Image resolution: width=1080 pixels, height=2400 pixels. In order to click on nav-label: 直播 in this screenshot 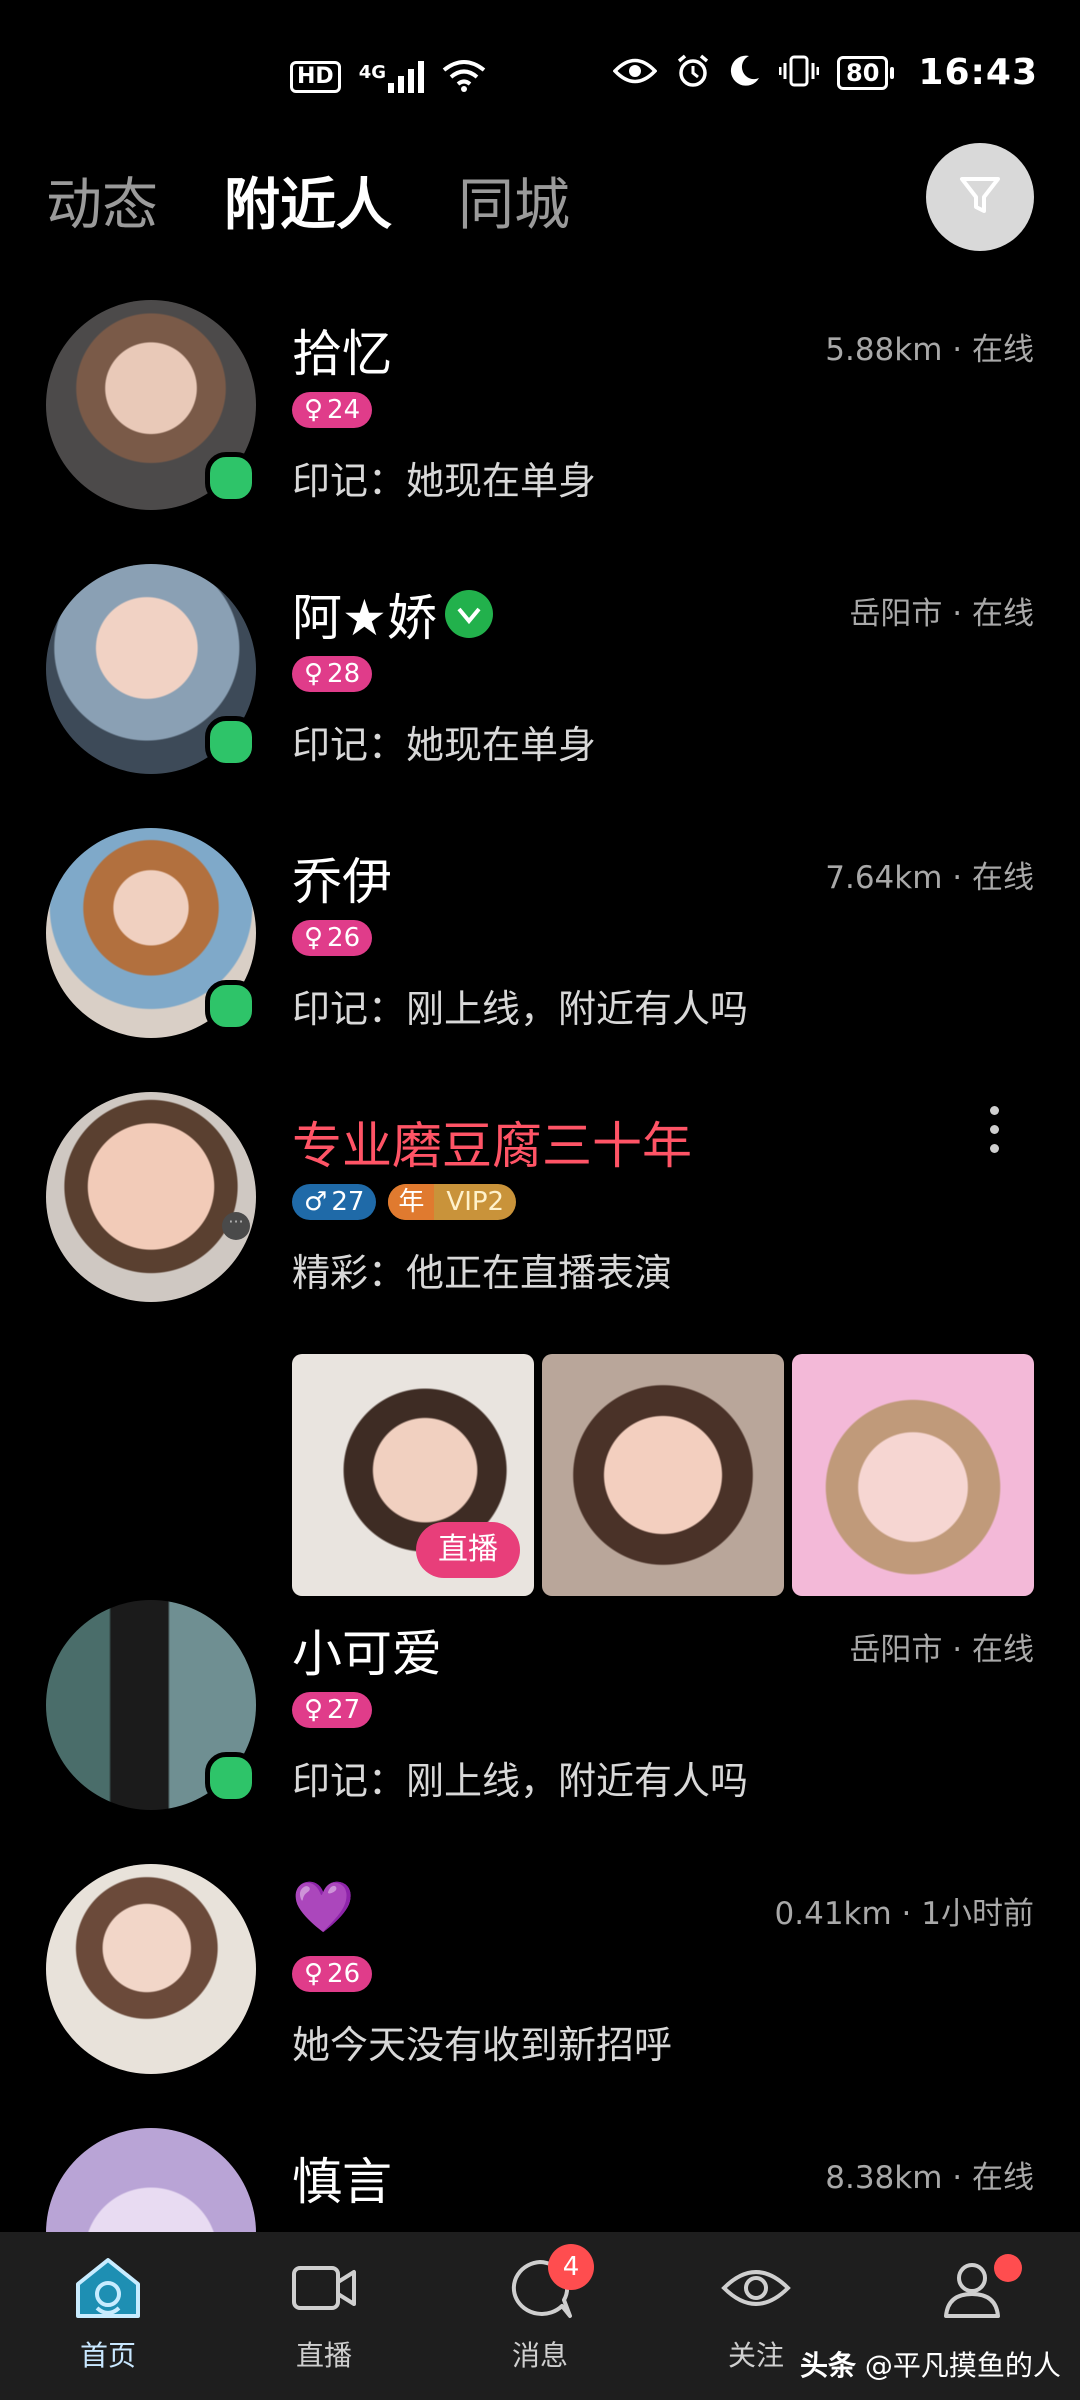, I will do `click(323, 2355)`.